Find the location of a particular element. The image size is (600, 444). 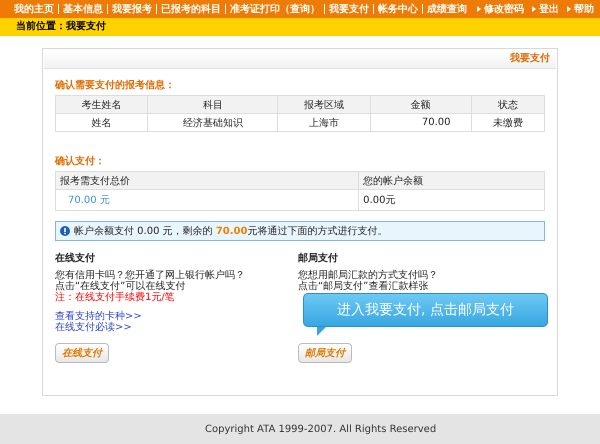

column-header: 状态 is located at coordinates (507, 105).